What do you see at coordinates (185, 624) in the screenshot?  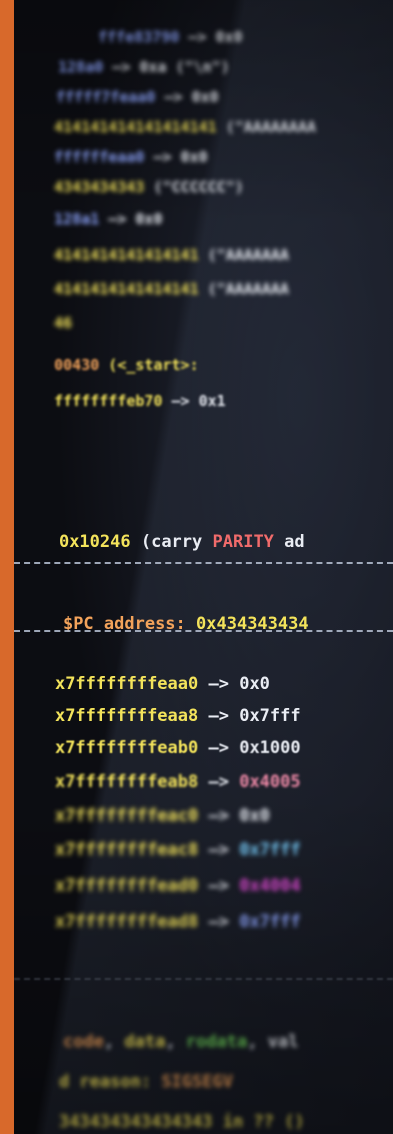 I see `pc-address-line: $PC address: 0x434343434` at bounding box center [185, 624].